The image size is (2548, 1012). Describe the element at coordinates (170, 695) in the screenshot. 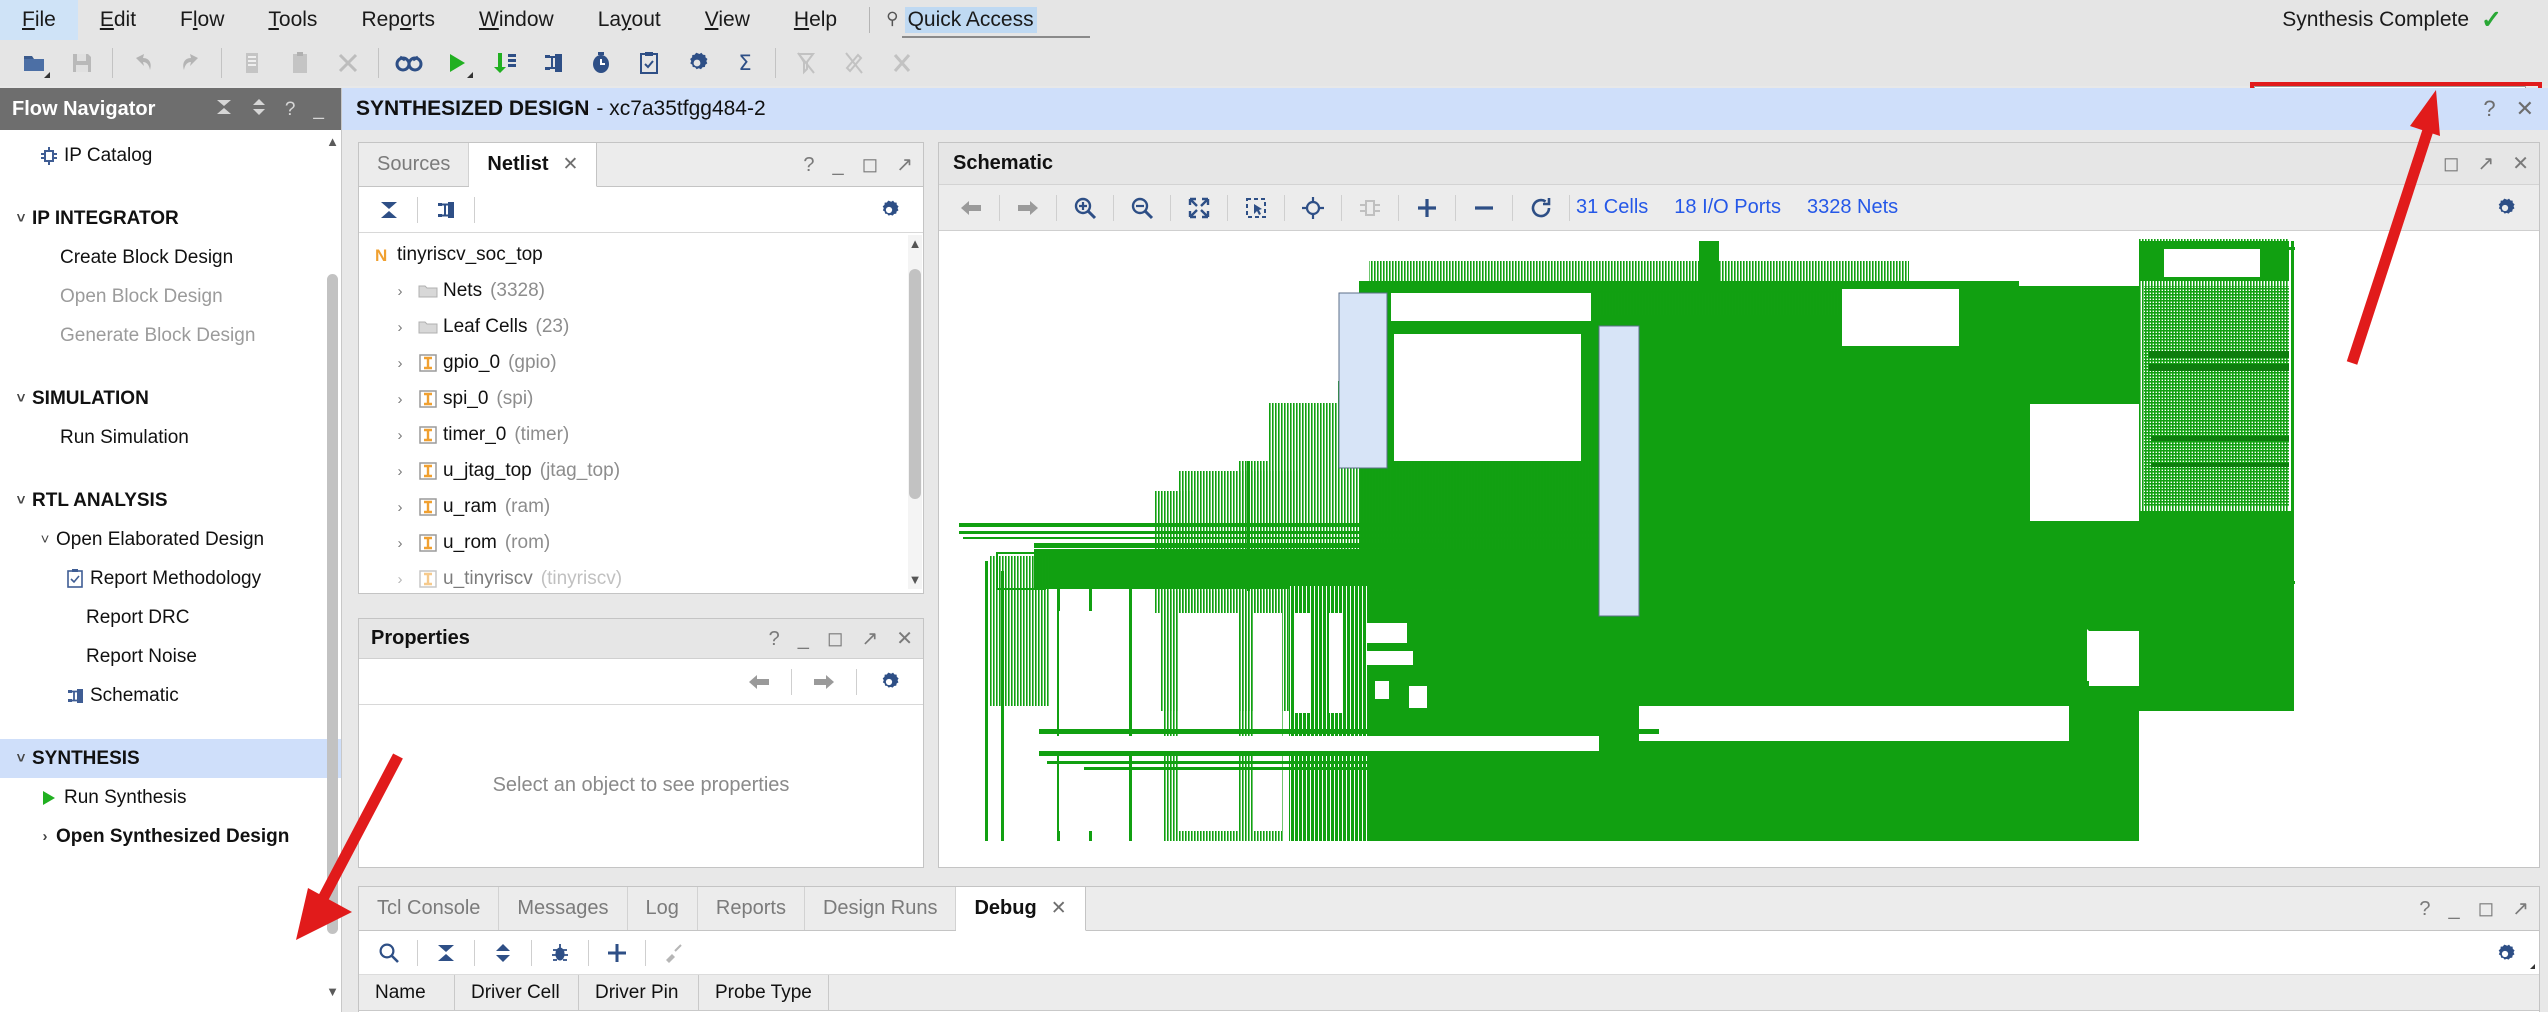

I see `sidebar-item-schematic: Schematic` at that location.